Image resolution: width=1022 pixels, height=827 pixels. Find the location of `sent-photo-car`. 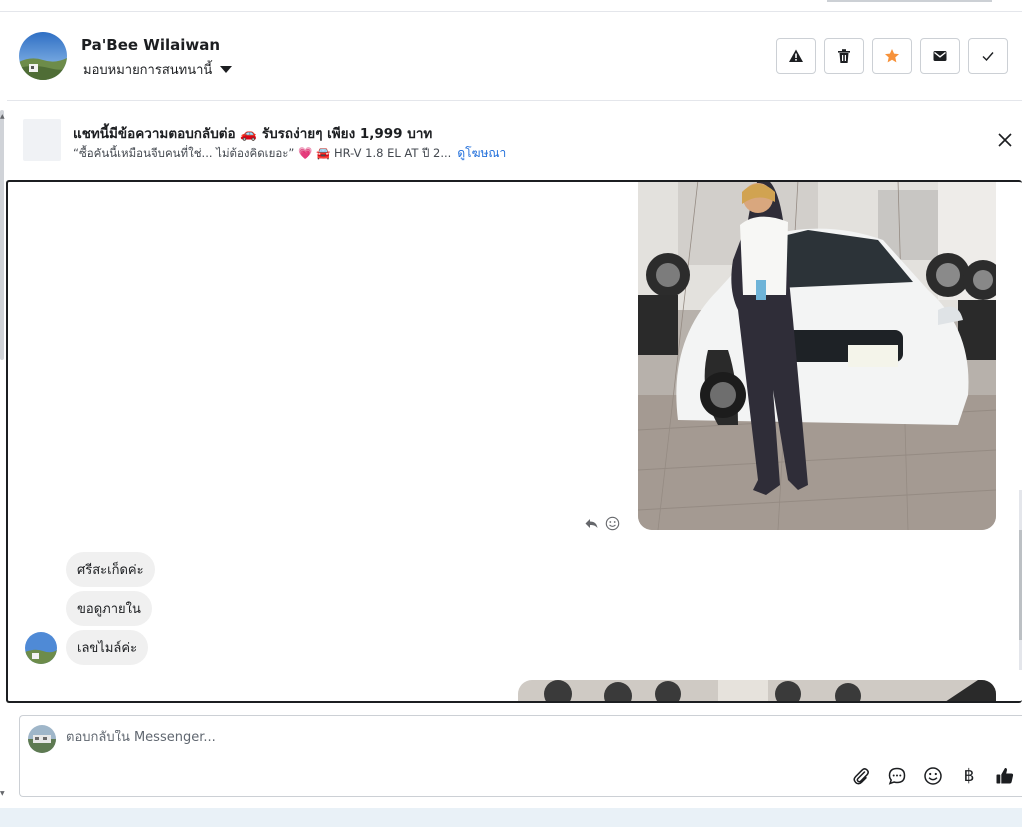

sent-photo-car is located at coordinates (817, 356).